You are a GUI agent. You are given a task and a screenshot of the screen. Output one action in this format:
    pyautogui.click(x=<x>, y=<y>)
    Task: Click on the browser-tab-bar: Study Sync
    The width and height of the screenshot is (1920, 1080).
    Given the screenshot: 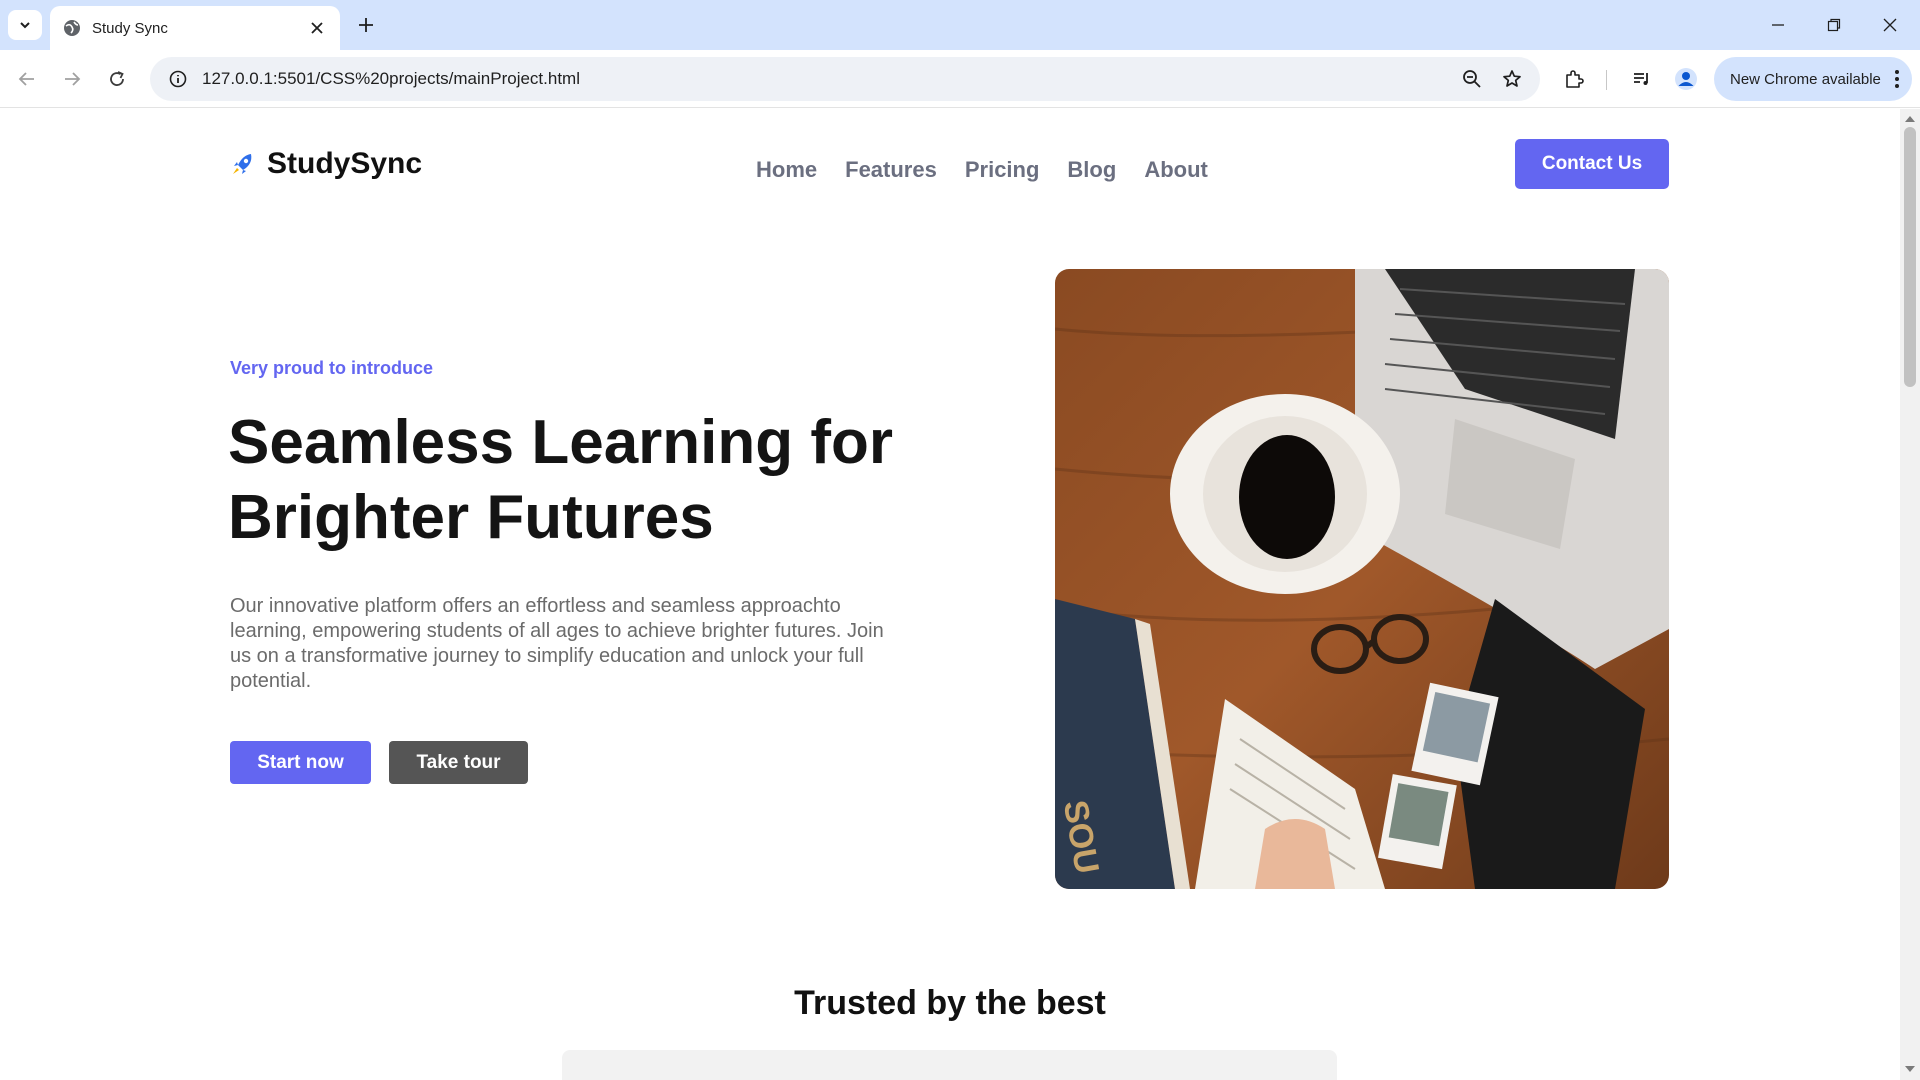 What is the action you would take?
    pyautogui.click(x=960, y=25)
    